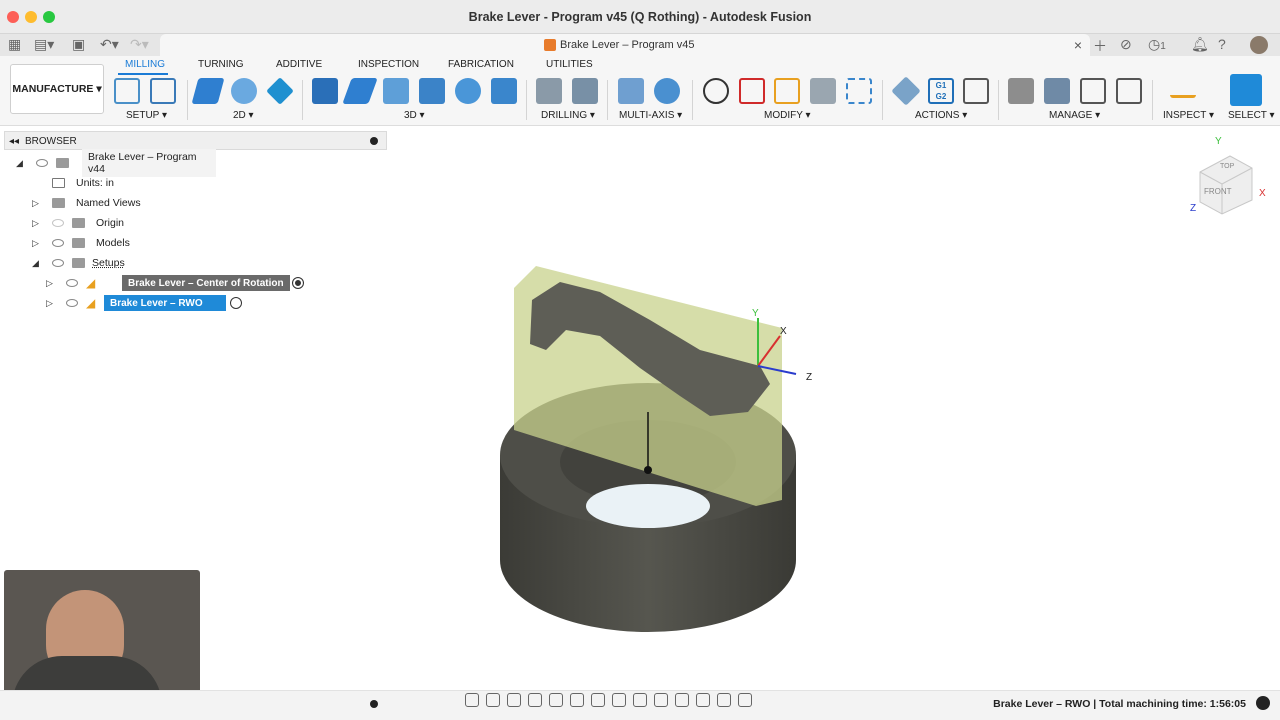 The height and width of the screenshot is (720, 1280). I want to click on tree-item-models: ▷ Models, so click(92, 243).